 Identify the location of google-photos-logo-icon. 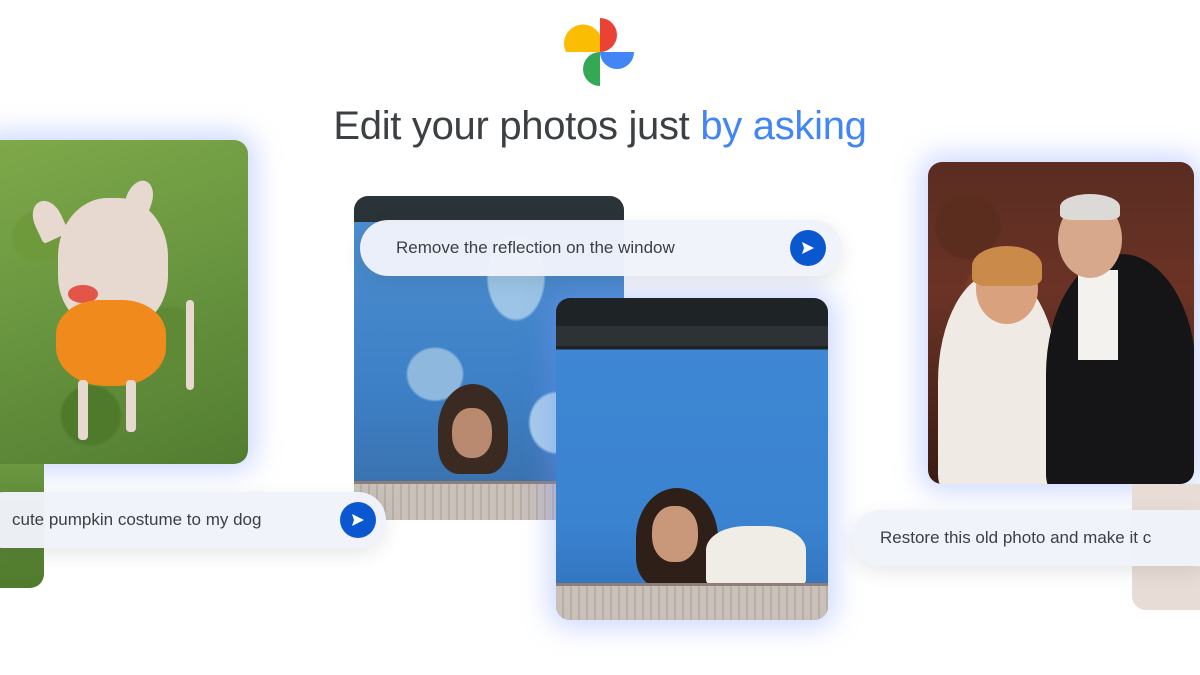
(598, 52).